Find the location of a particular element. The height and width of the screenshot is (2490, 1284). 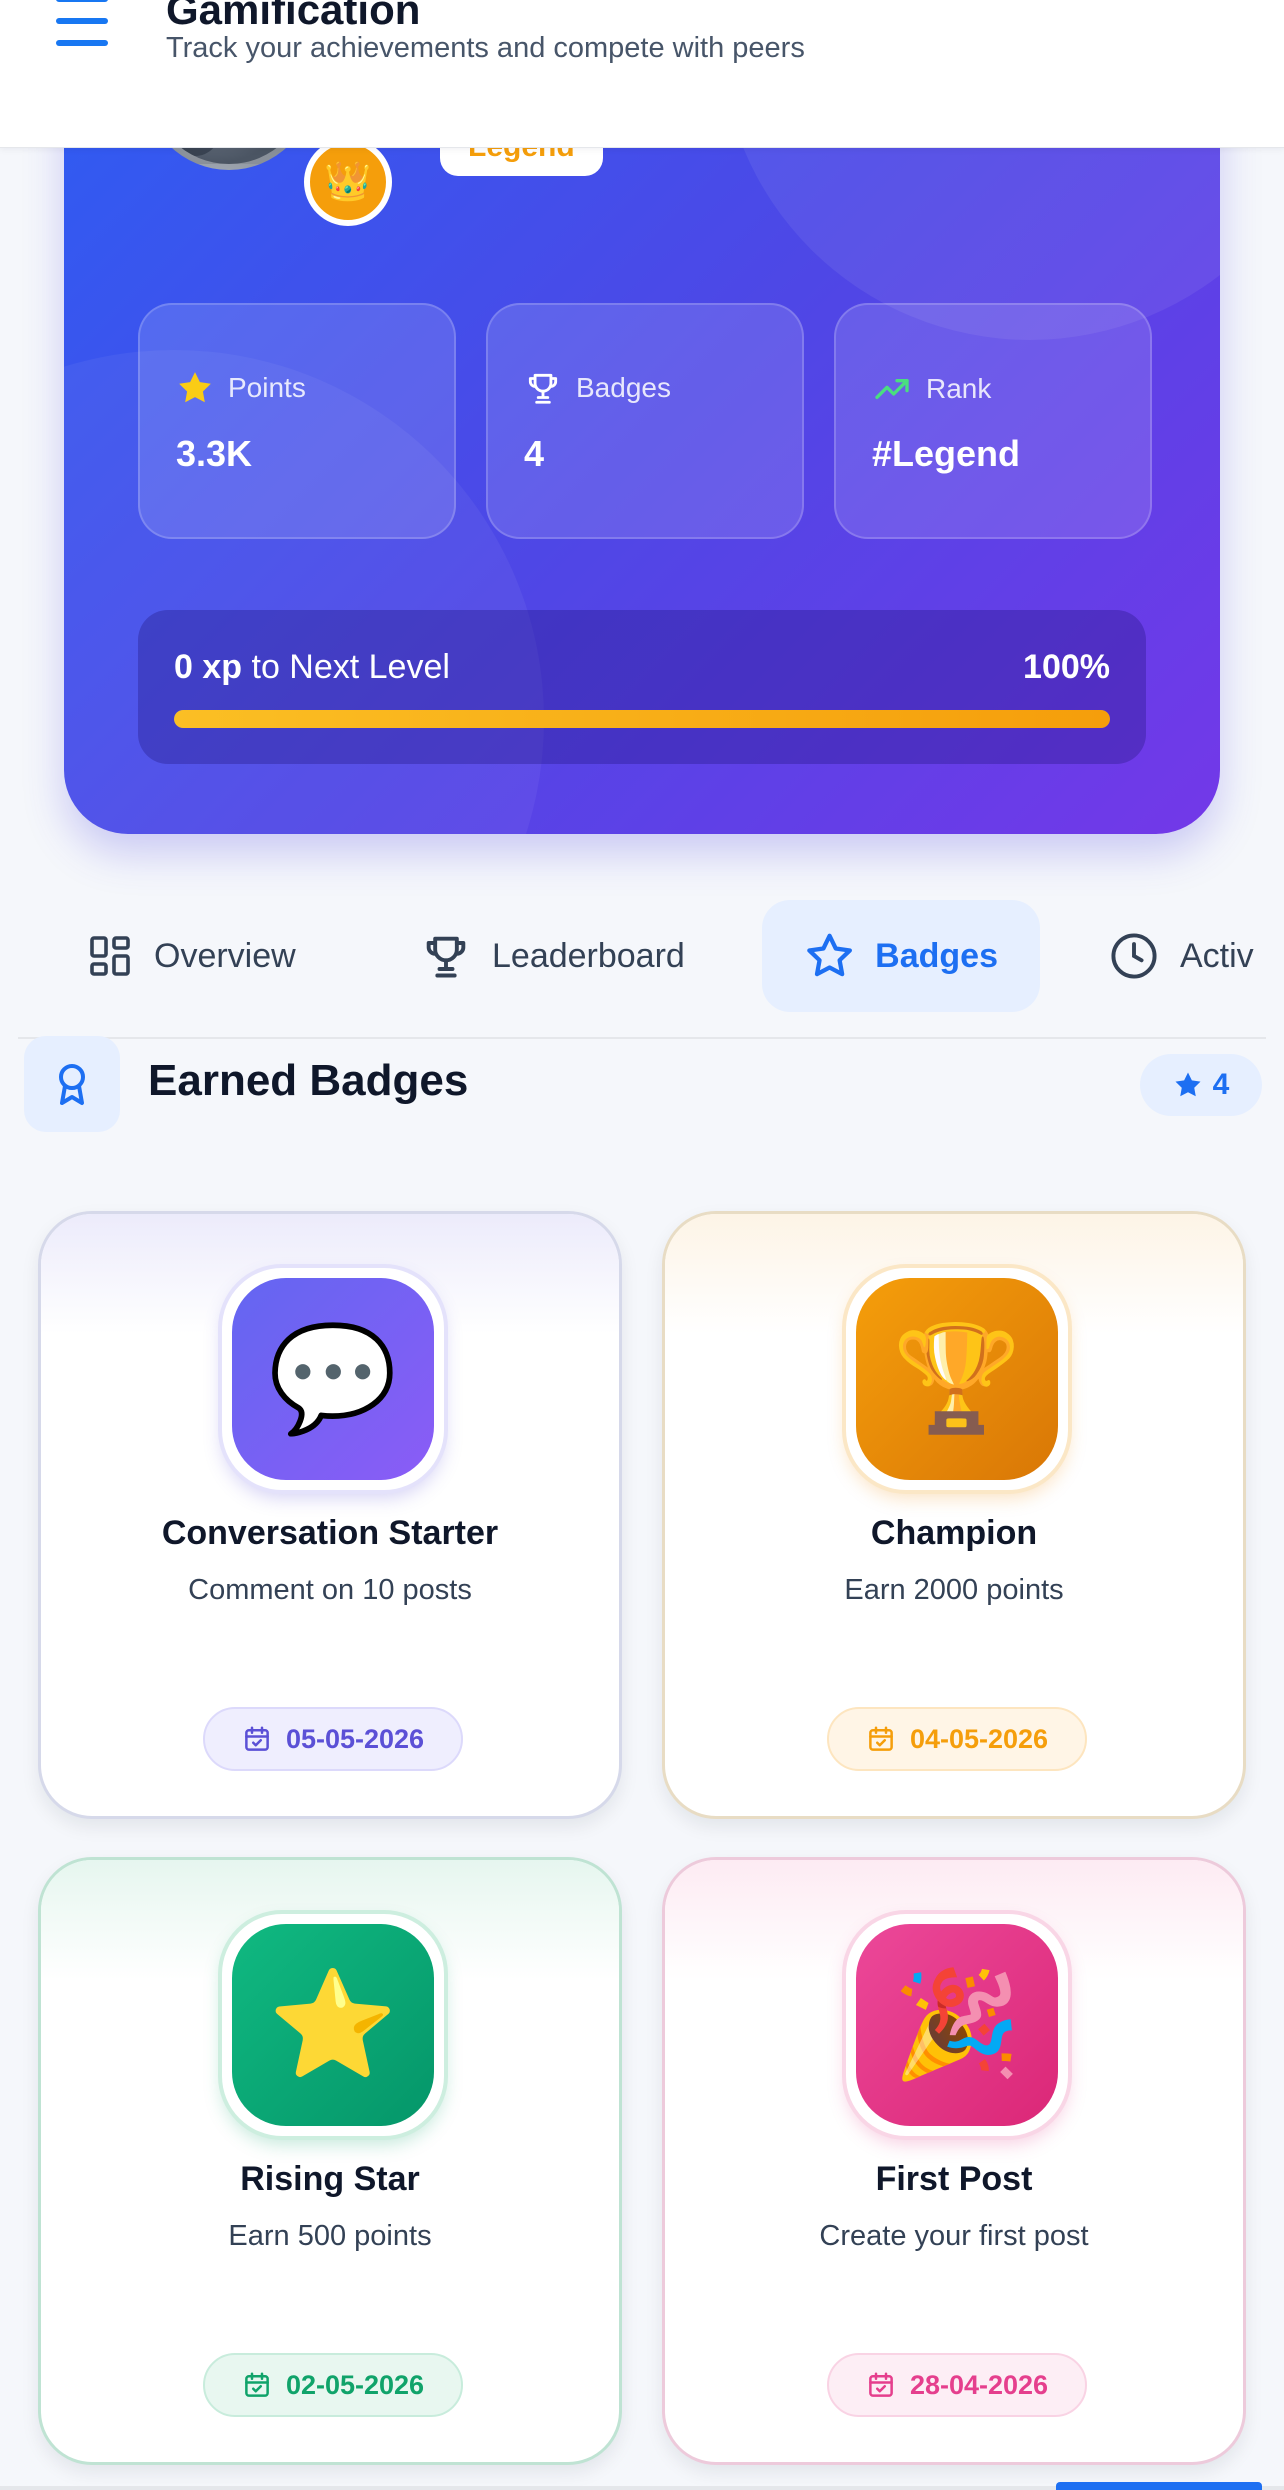

badge-count: 4 is located at coordinates (1201, 1085).